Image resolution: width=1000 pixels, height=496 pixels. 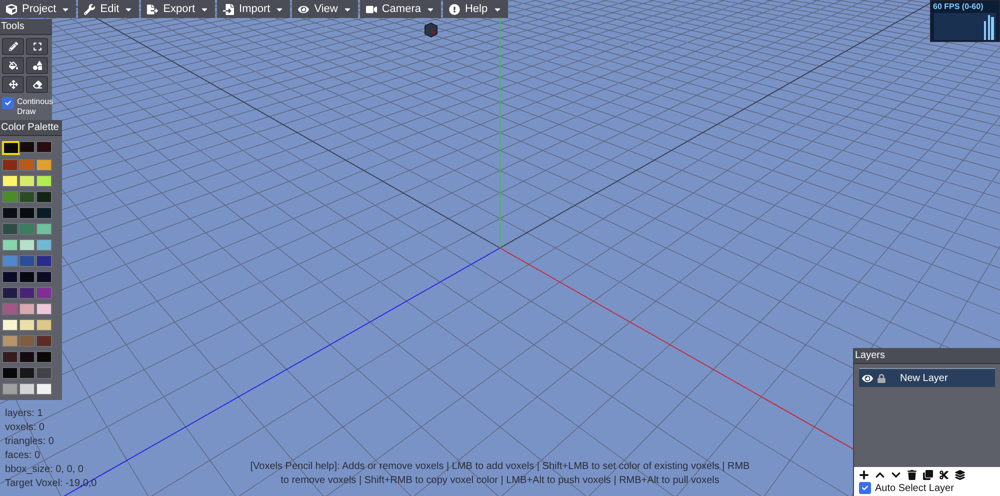 What do you see at coordinates (35, 107) in the screenshot?
I see `checkbox-label: Continous Draw` at bounding box center [35, 107].